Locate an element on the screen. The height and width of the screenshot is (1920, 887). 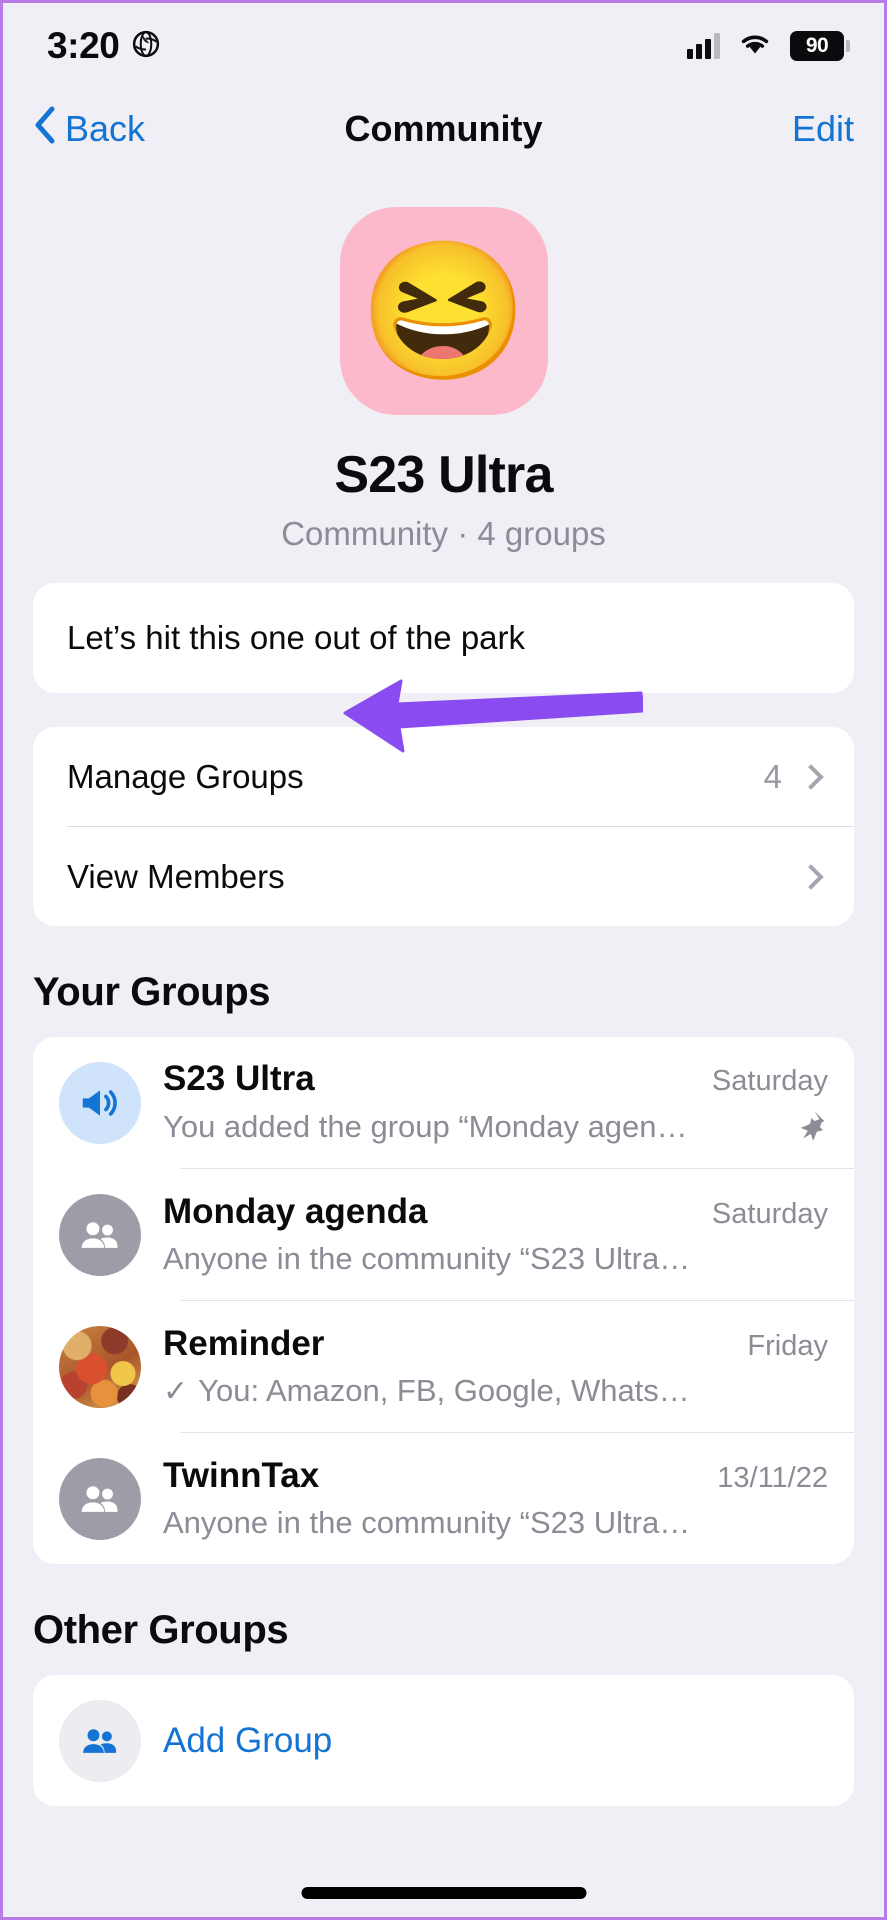
view-members-row: View Members is located at coordinates (443, 876).